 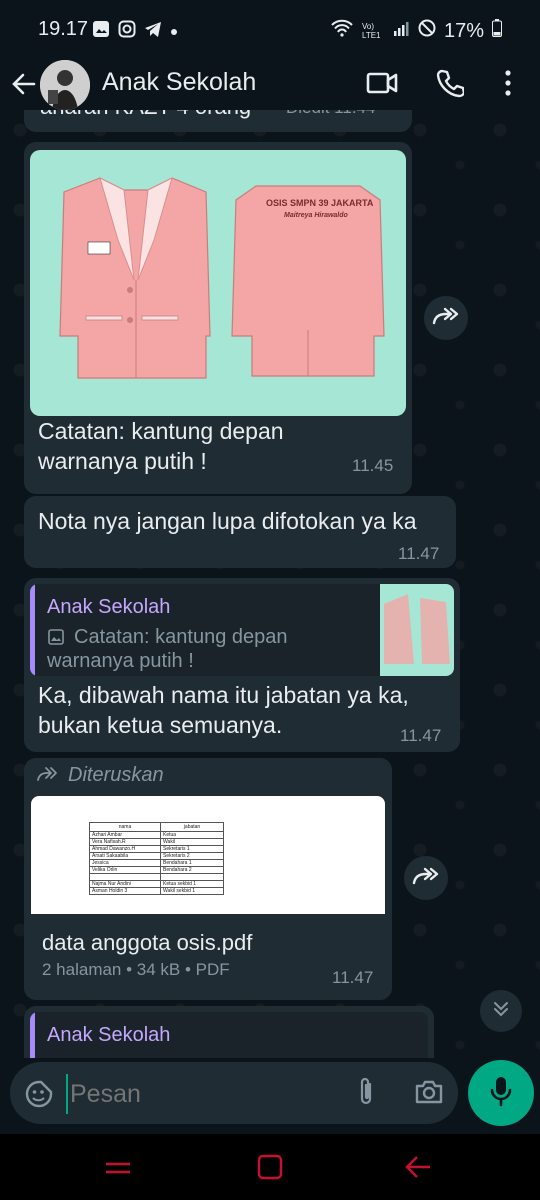 I want to click on table-row: Asman Holdin 3 Wakil sekbid 1, so click(x=156, y=891).